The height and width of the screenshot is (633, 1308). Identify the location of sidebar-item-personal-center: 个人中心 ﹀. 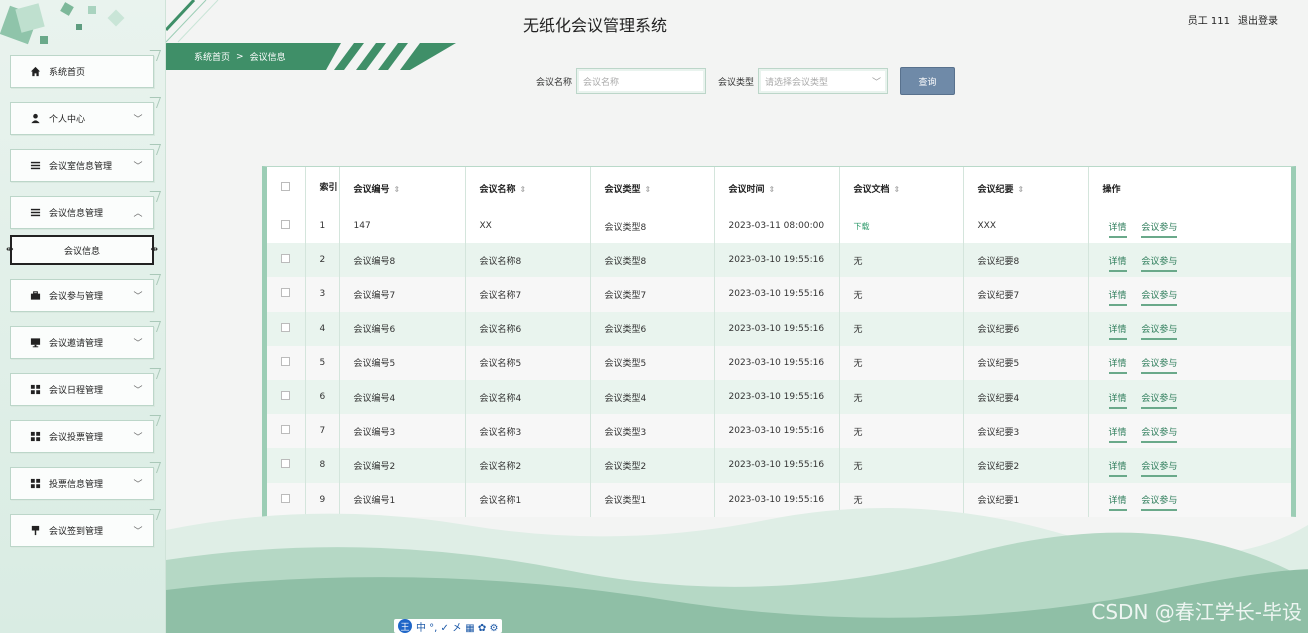
(82, 118).